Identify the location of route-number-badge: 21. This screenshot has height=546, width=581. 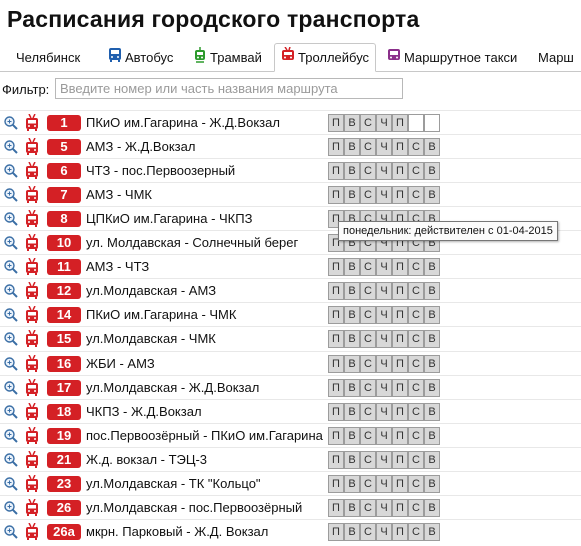
(64, 459).